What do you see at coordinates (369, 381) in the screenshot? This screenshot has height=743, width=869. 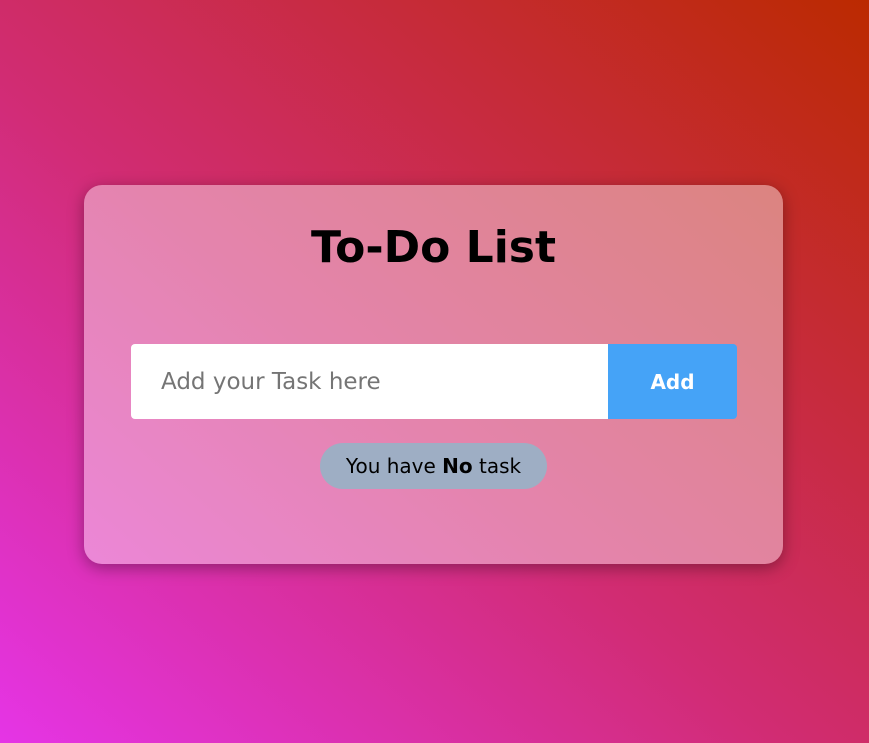 I see `task-input` at bounding box center [369, 381].